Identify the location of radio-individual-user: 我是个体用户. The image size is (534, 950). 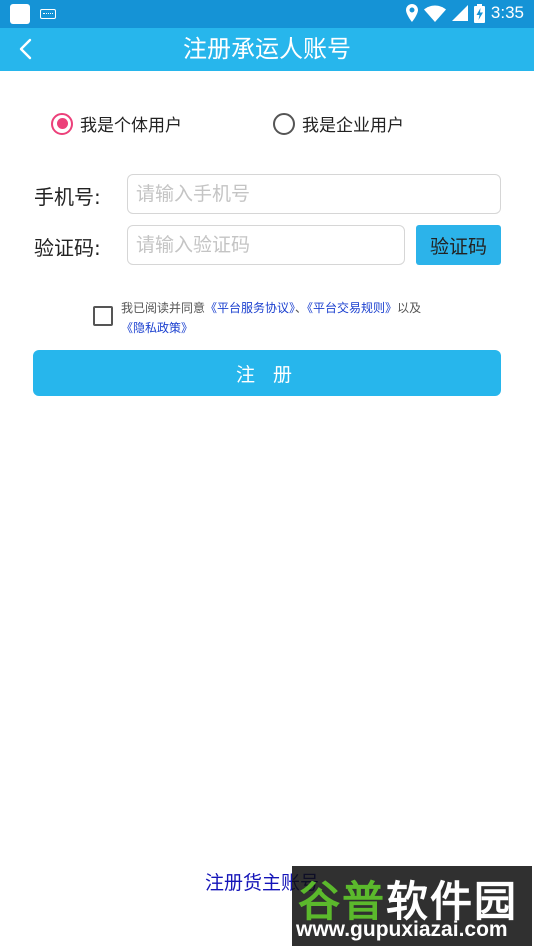
(116, 123).